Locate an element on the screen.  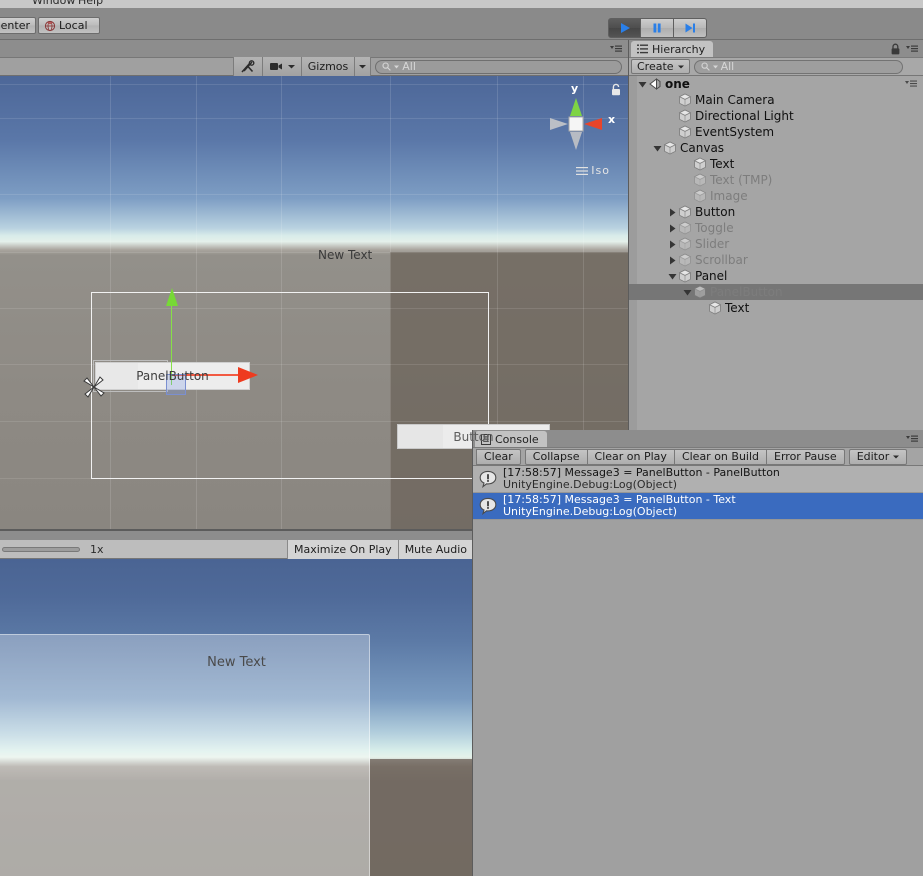
scene-projection-label: Iso is located at coordinates (600, 170).